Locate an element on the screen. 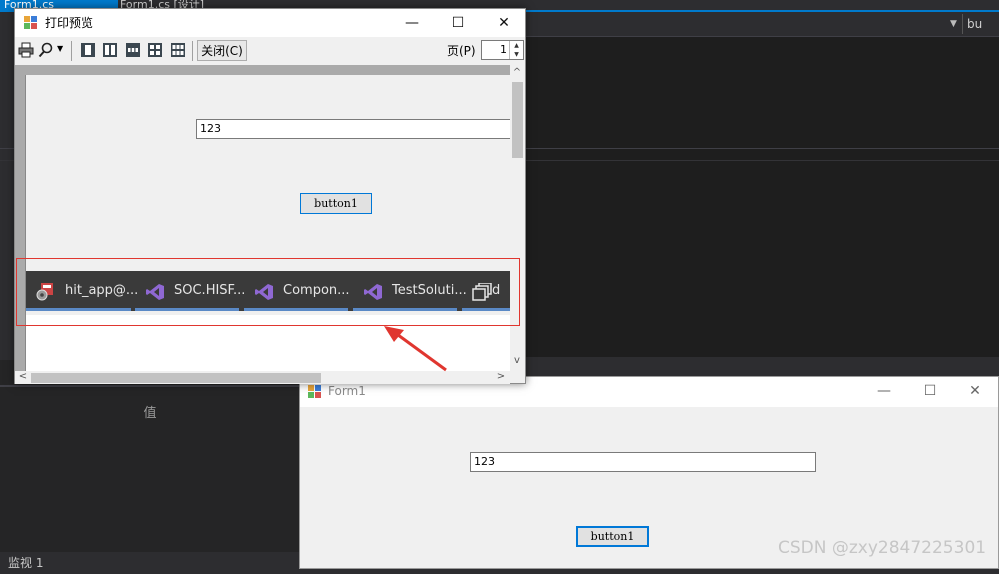  member-dropdown-value: bu is located at coordinates (975, 24).